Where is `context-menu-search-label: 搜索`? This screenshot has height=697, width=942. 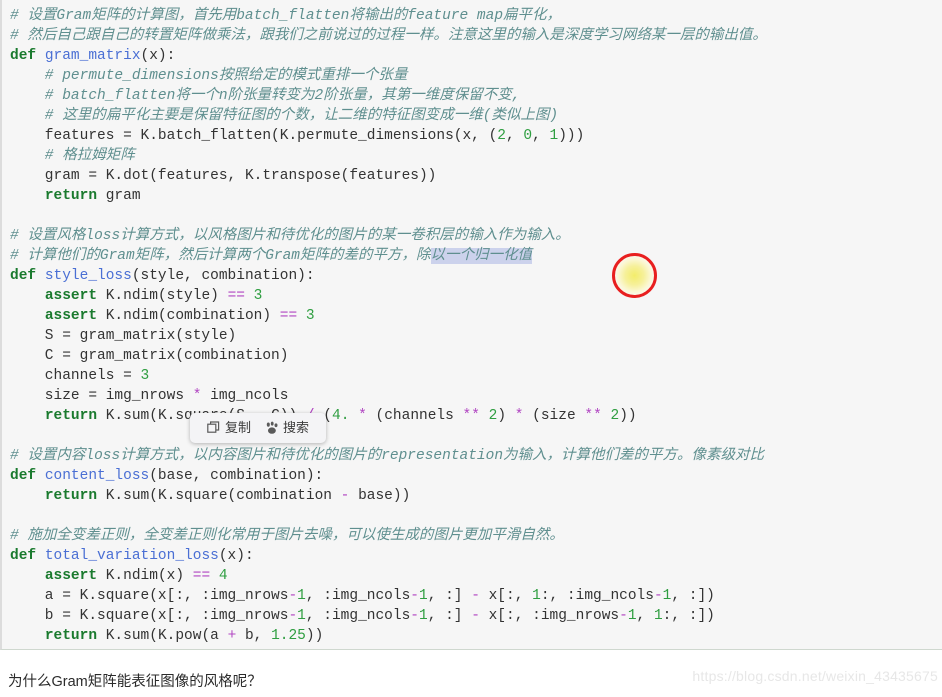
context-menu-search-label: 搜索 is located at coordinates (296, 427).